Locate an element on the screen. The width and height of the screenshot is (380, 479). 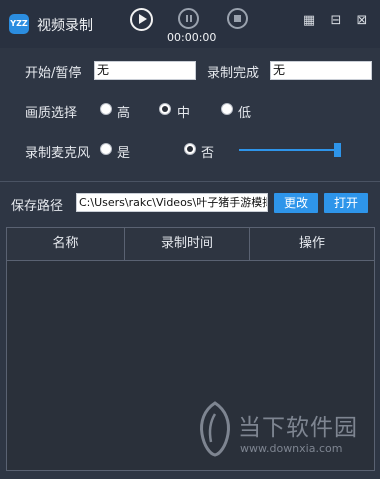
quality-medium-radio is located at coordinates (165, 109).